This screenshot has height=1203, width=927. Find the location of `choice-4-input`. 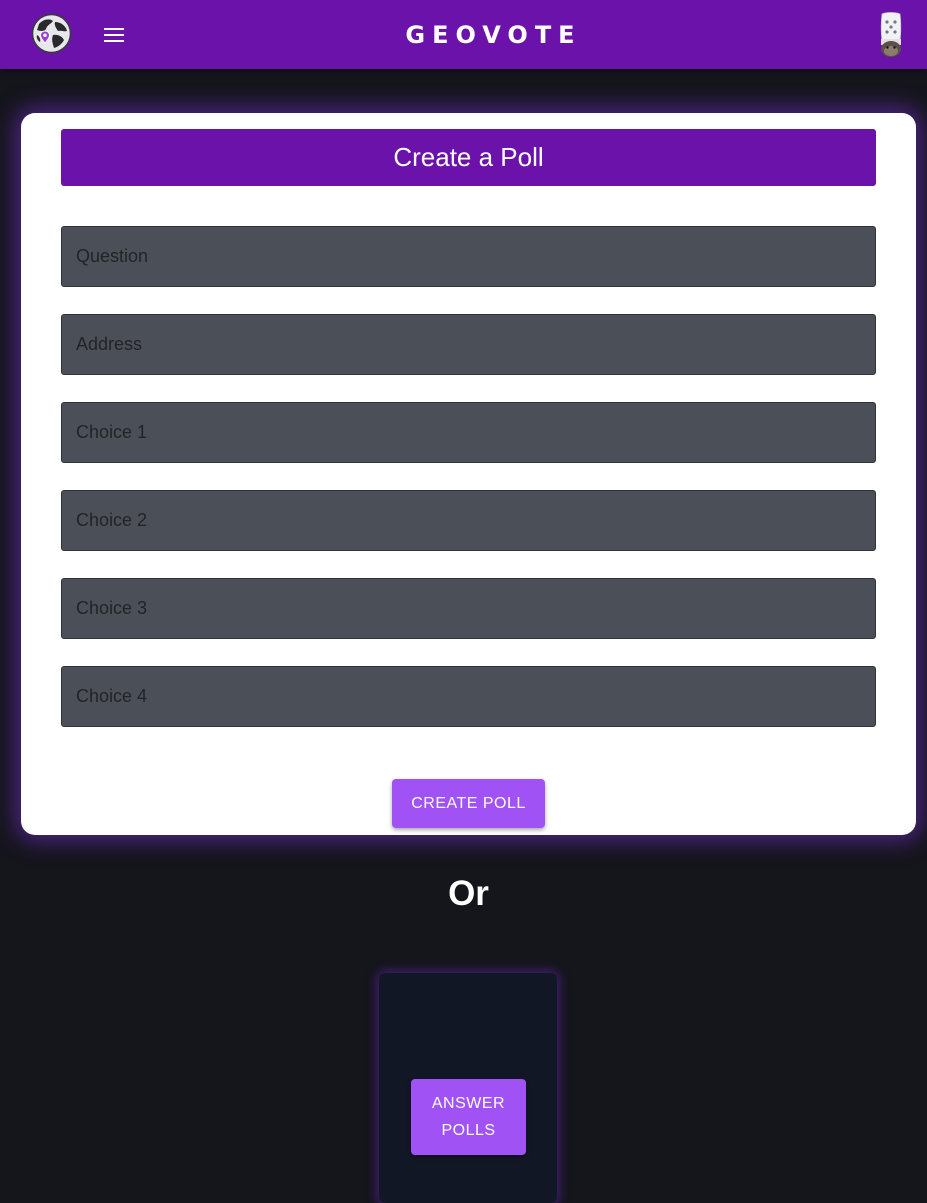

choice-4-input is located at coordinates (468, 696).